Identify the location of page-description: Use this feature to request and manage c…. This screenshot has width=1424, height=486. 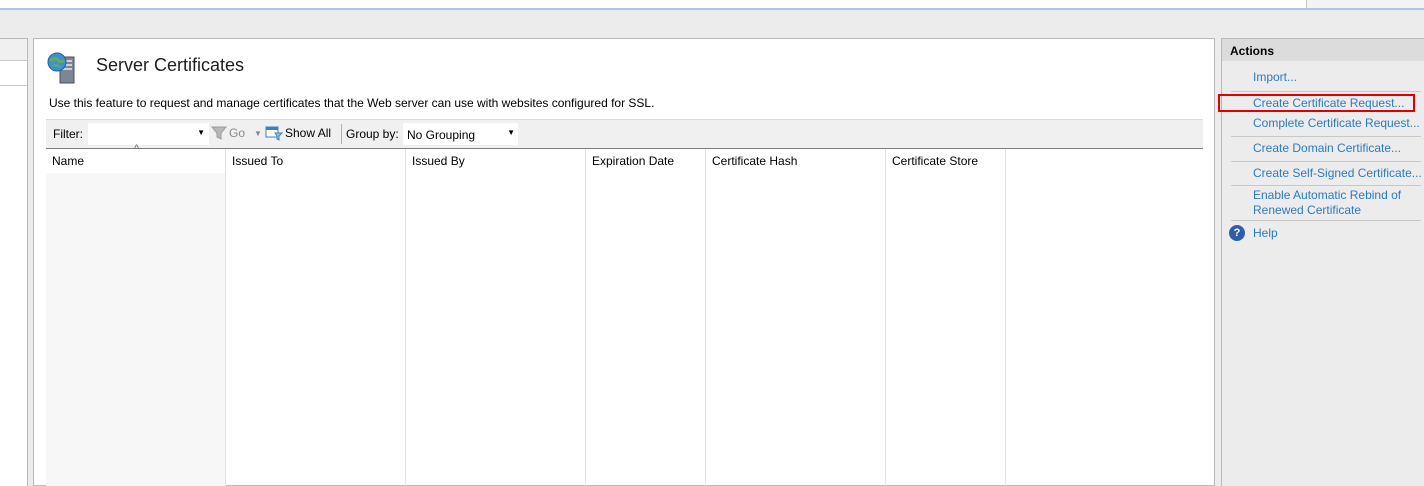
(352, 103).